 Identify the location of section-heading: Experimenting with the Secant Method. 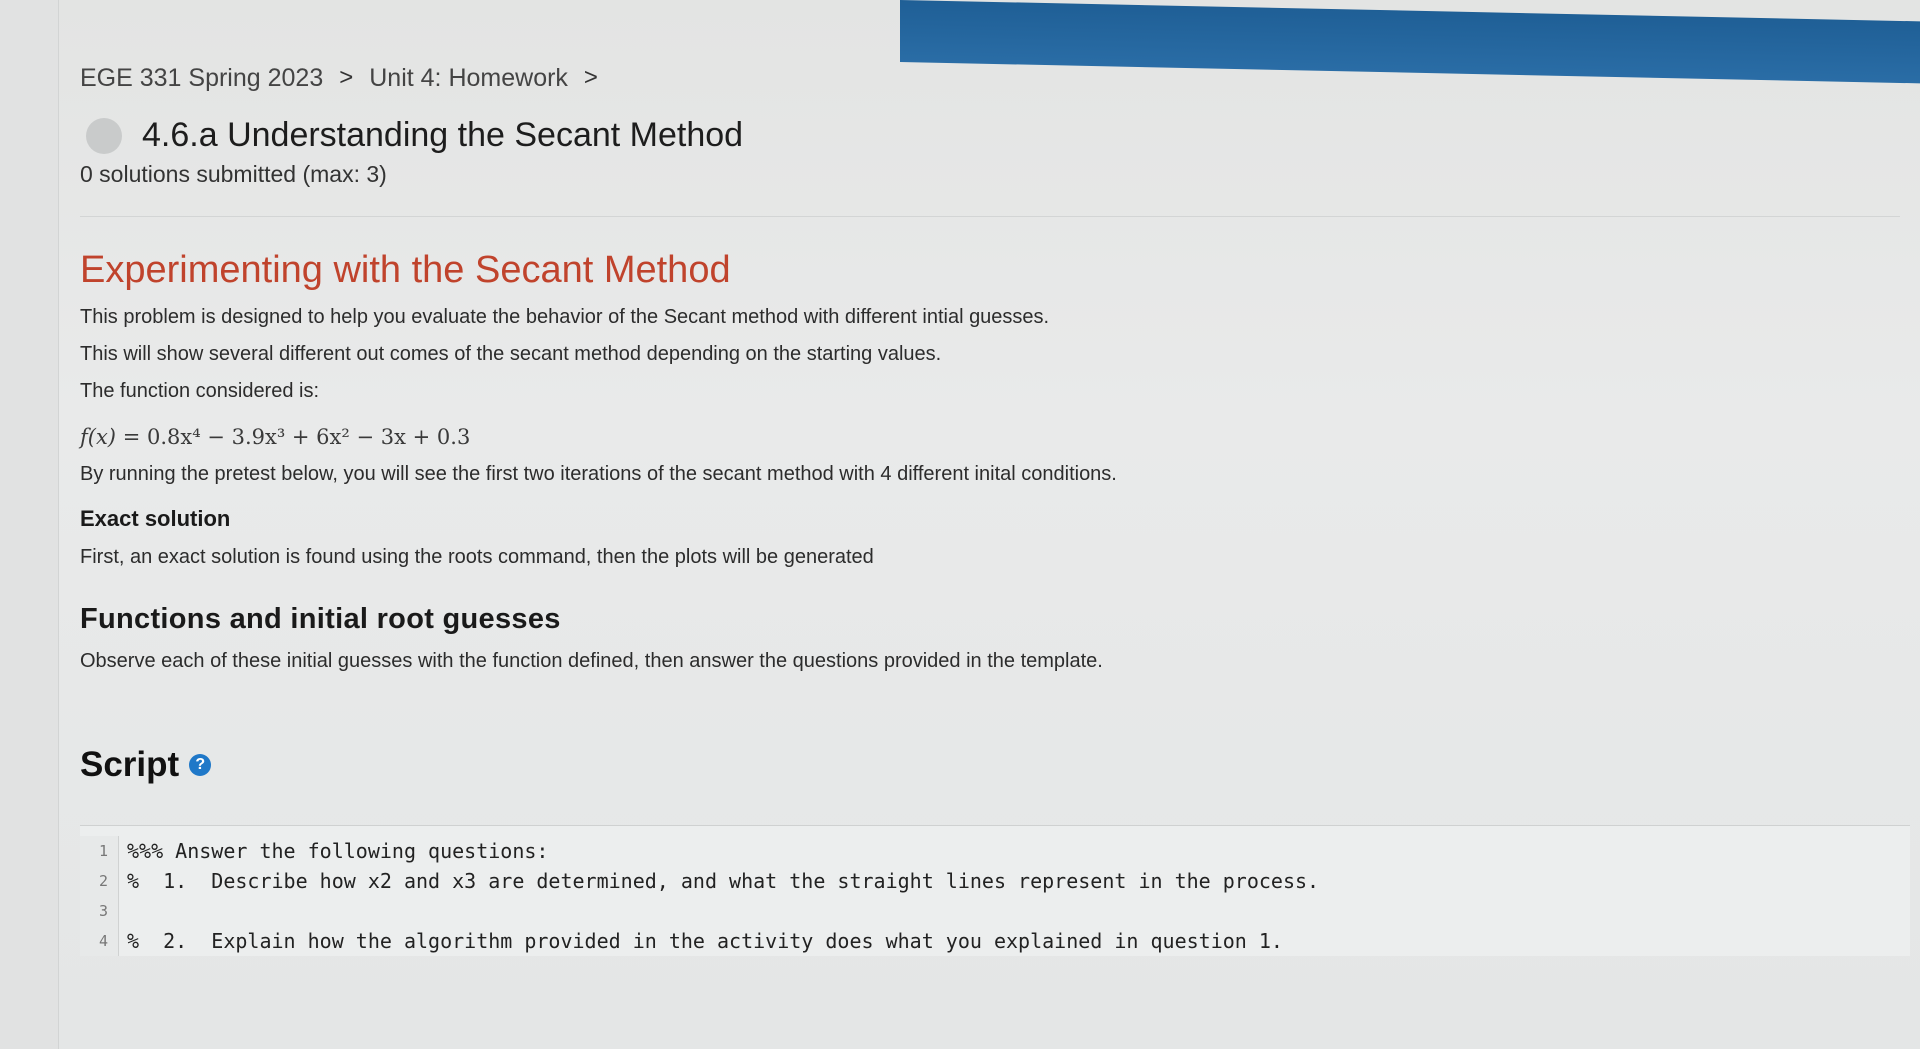
(405, 270).